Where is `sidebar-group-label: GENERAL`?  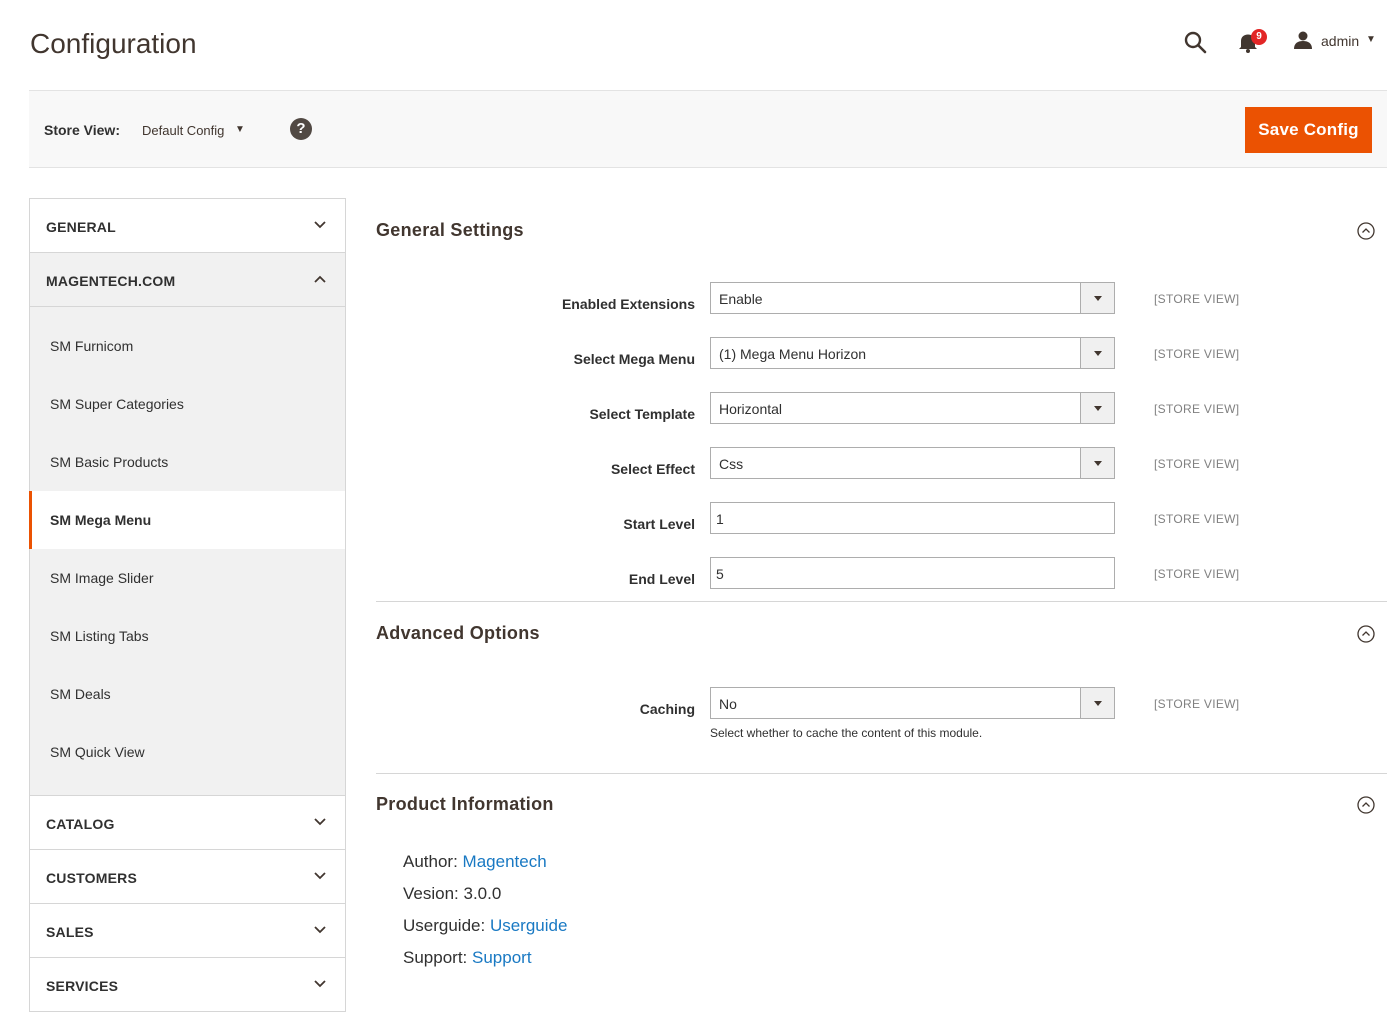 sidebar-group-label: GENERAL is located at coordinates (81, 227).